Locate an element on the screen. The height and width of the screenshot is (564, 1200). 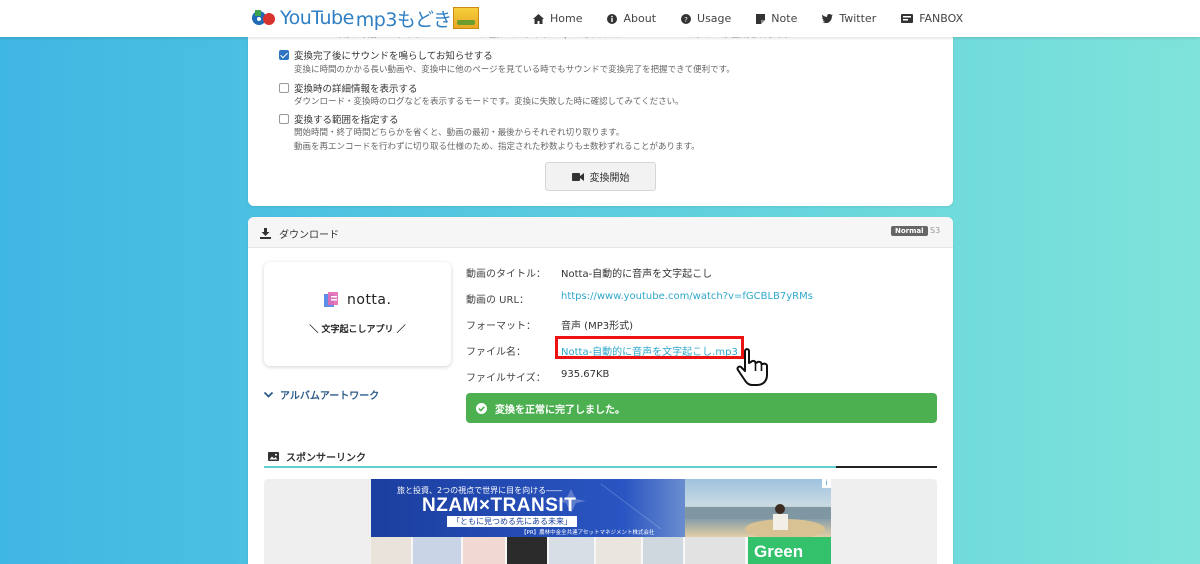
url-label: 動画の URL： is located at coordinates (498, 300).